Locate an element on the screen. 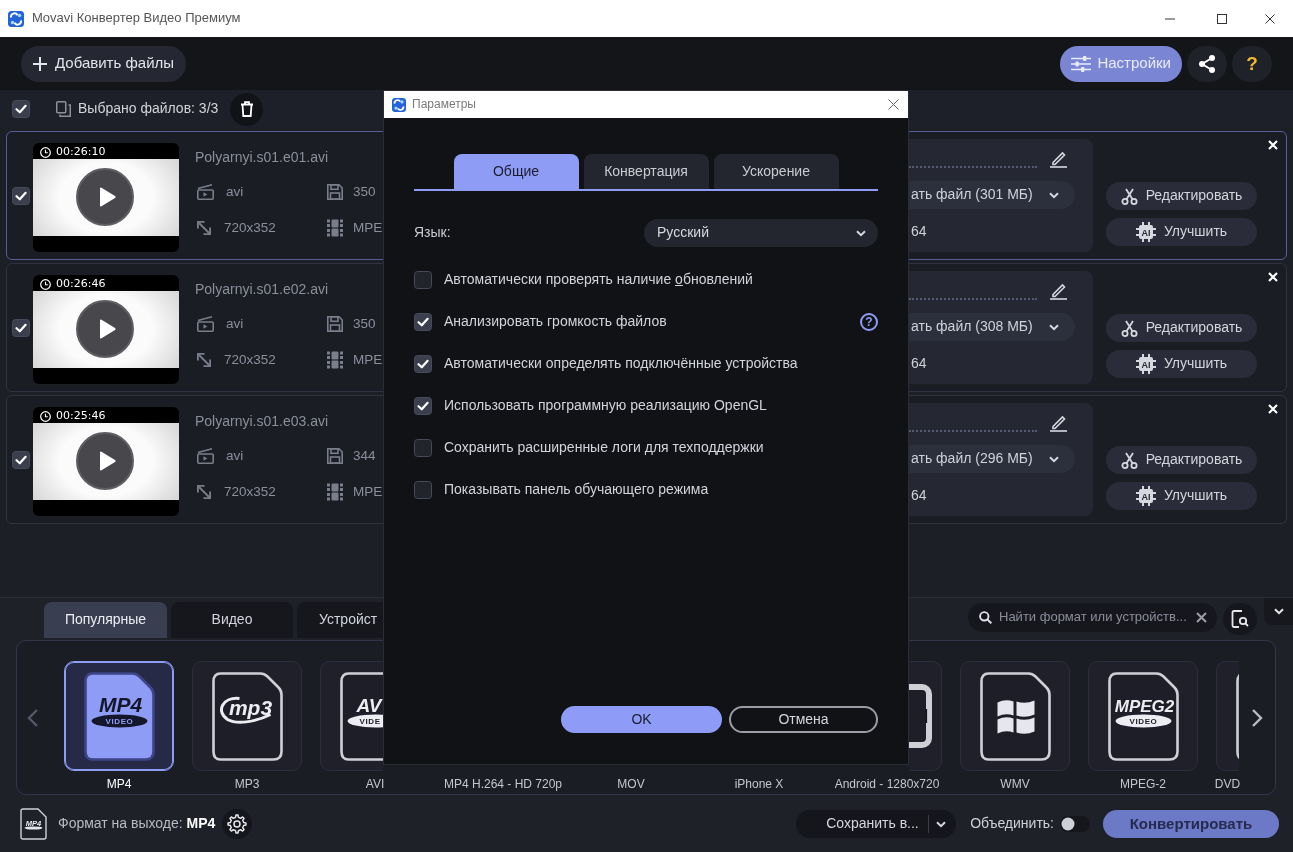 This screenshot has height=852, width=1293. dialog-tab: Ускорение is located at coordinates (776, 171).